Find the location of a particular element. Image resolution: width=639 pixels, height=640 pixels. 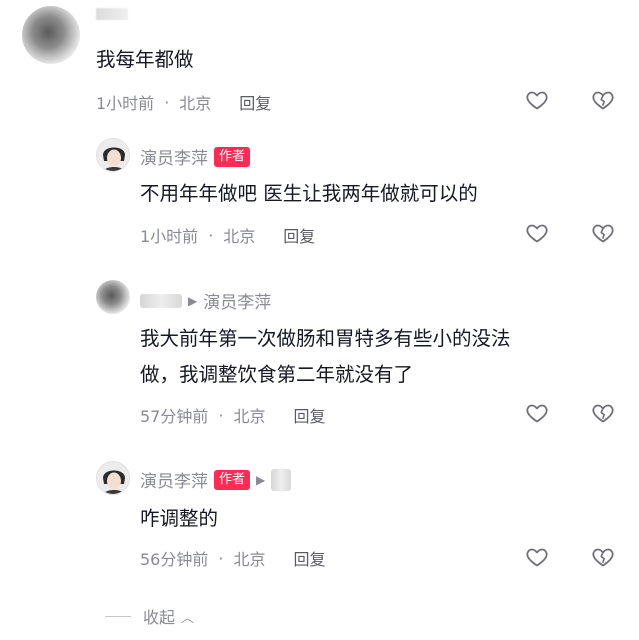

comment-username: ▶ 演员李萍 is located at coordinates (205, 300).